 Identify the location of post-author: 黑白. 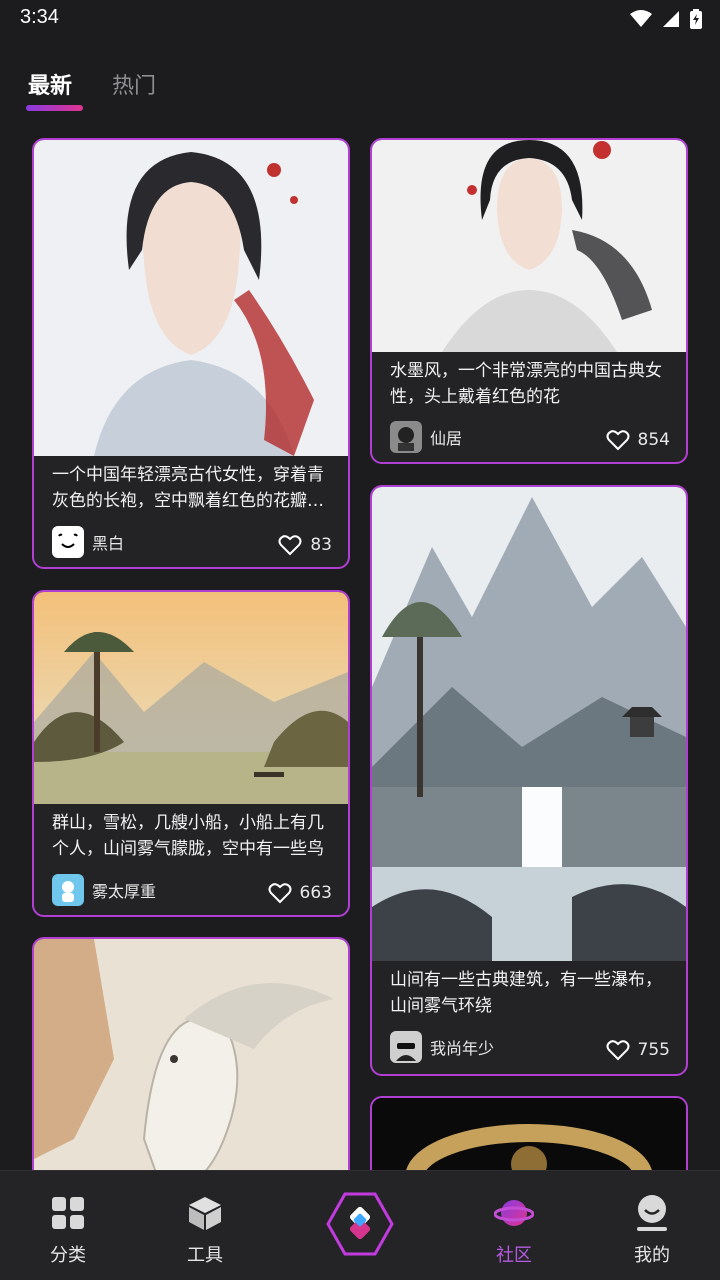
(88, 542).